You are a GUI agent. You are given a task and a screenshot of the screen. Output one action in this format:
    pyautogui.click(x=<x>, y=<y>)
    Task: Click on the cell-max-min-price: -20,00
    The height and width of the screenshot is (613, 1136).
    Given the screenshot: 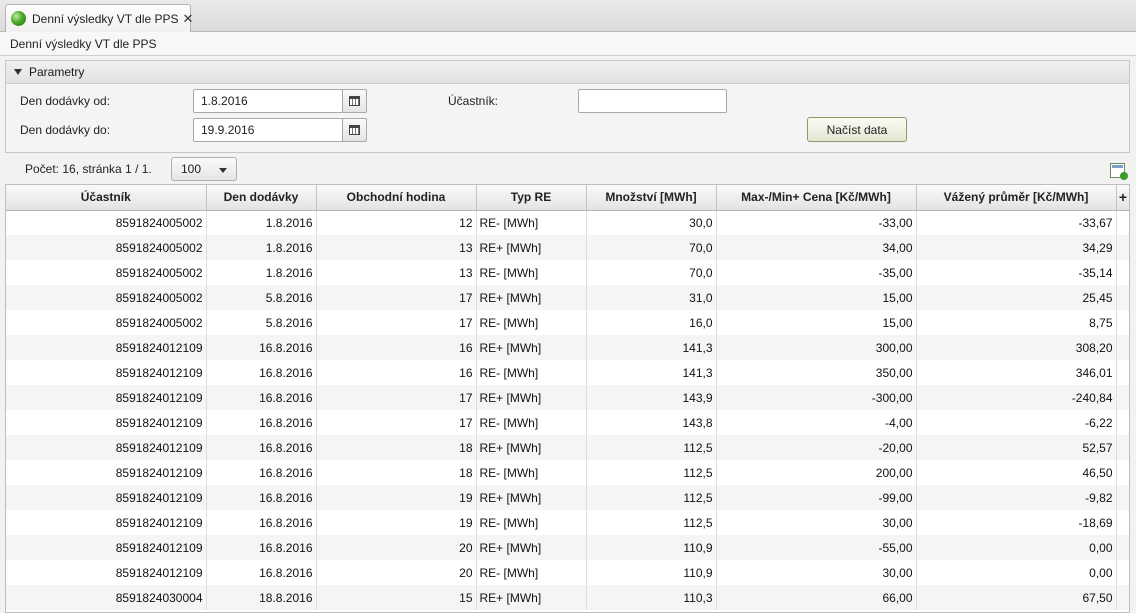 What is the action you would take?
    pyautogui.click(x=816, y=447)
    